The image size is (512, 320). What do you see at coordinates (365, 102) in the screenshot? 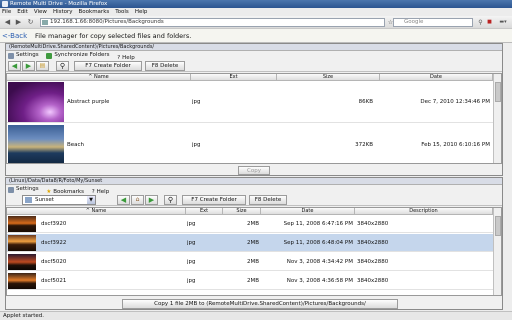
I see `file-size: 86KB` at bounding box center [365, 102].